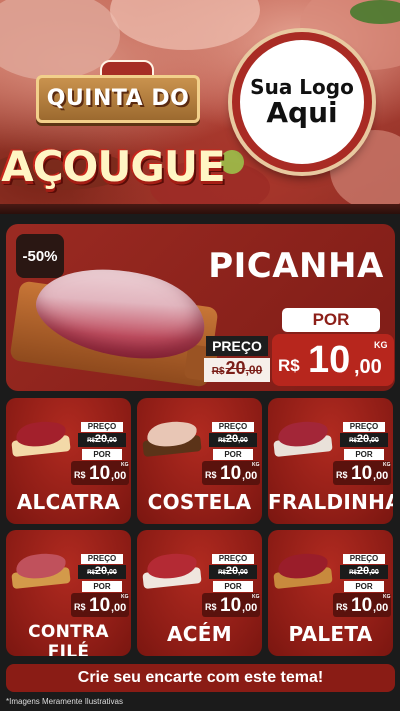 The image size is (400, 711). Describe the element at coordinates (199, 634) in the screenshot. I see `product-name: ACÉM` at that location.